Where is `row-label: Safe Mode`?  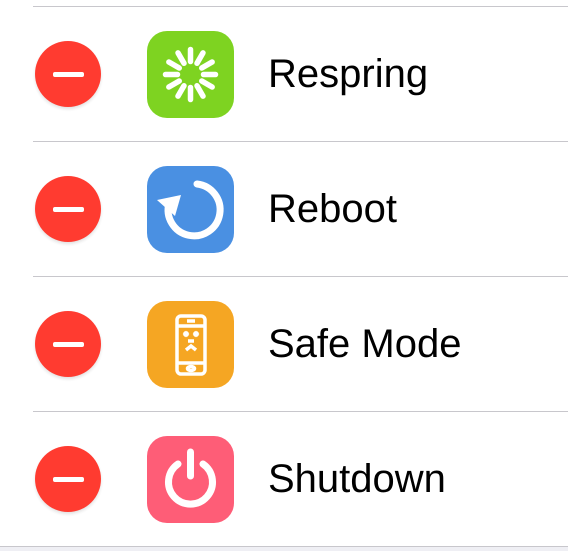
row-label: Safe Mode is located at coordinates (365, 344).